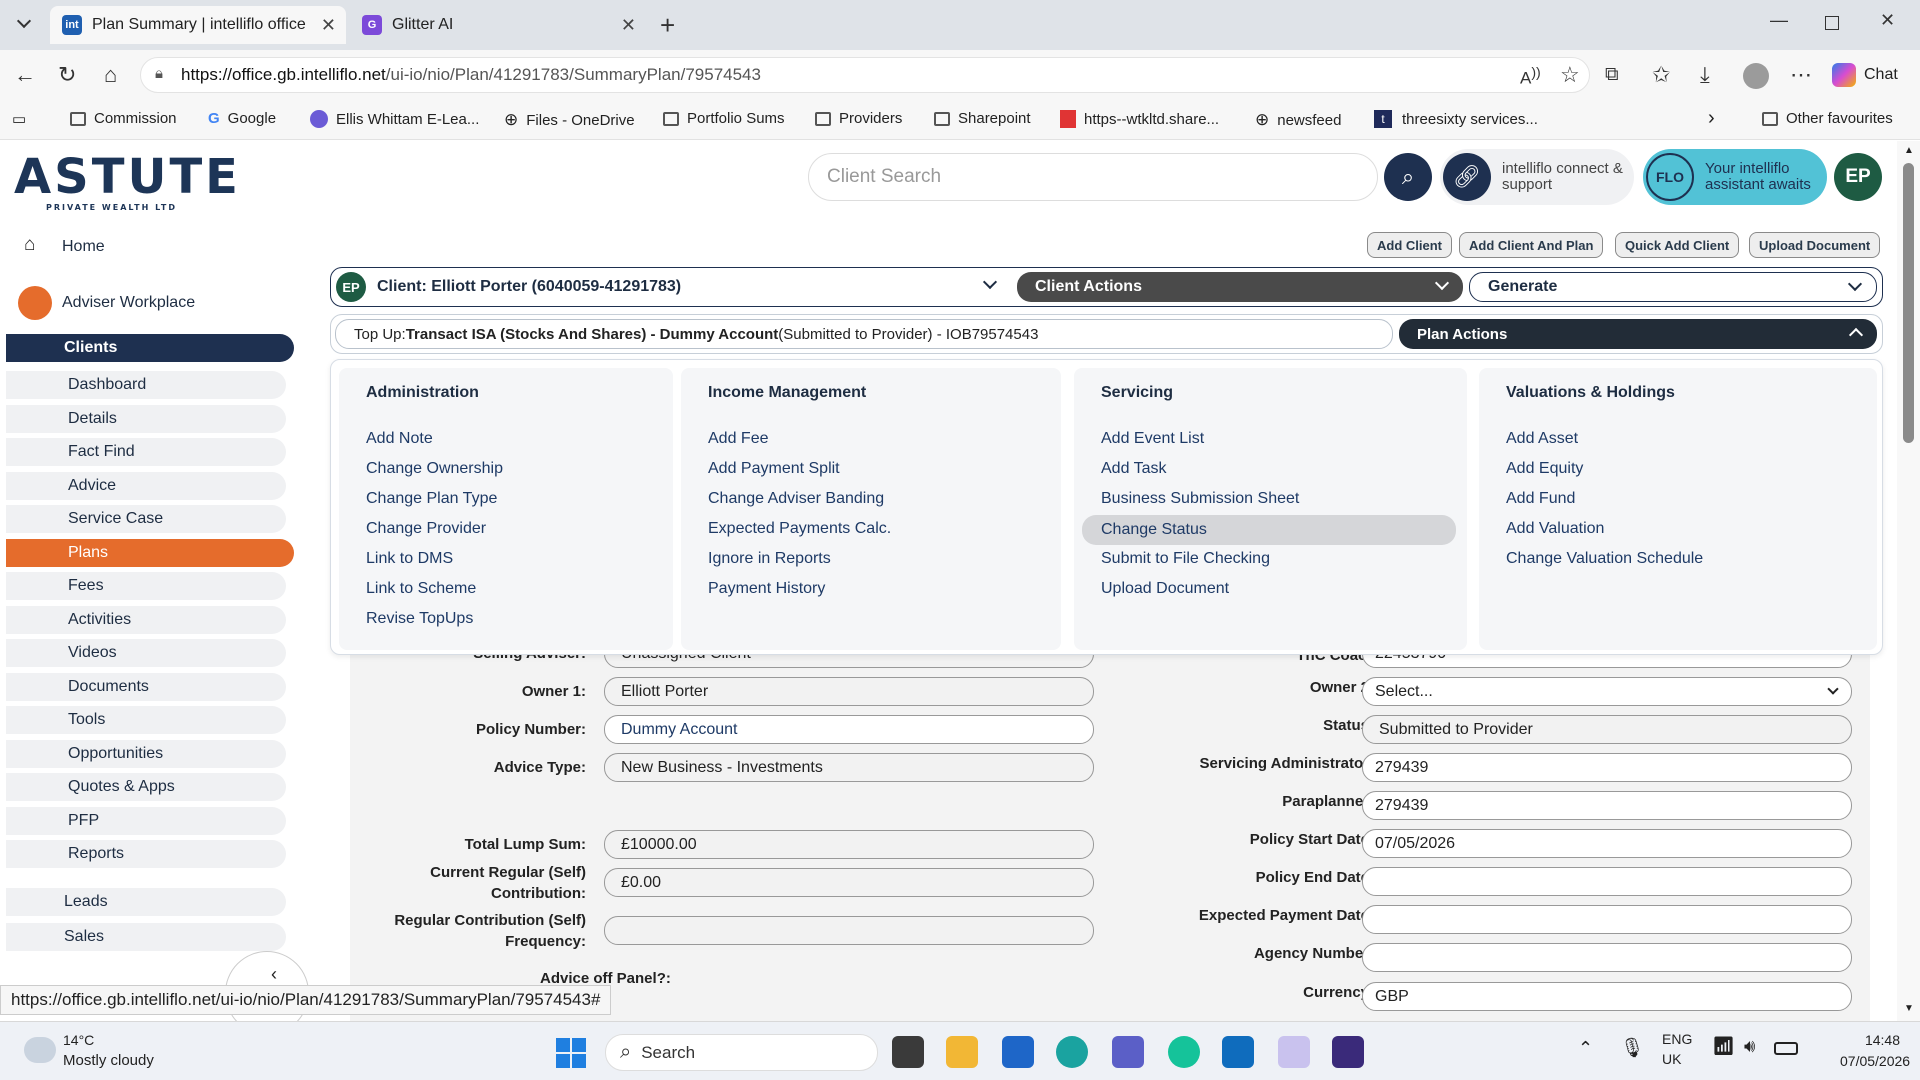 The height and width of the screenshot is (1080, 1920). What do you see at coordinates (1152, 439) in the screenshot?
I see `menu-item-add-event-list: Add Event List` at bounding box center [1152, 439].